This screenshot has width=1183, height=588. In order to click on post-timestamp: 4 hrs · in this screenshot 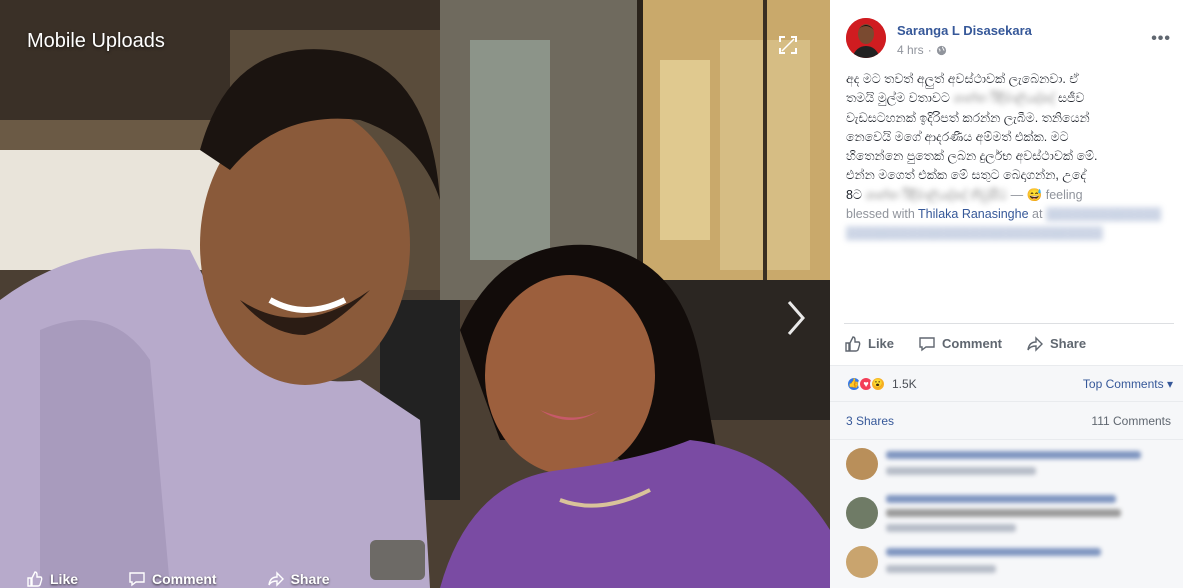, I will do `click(922, 50)`.